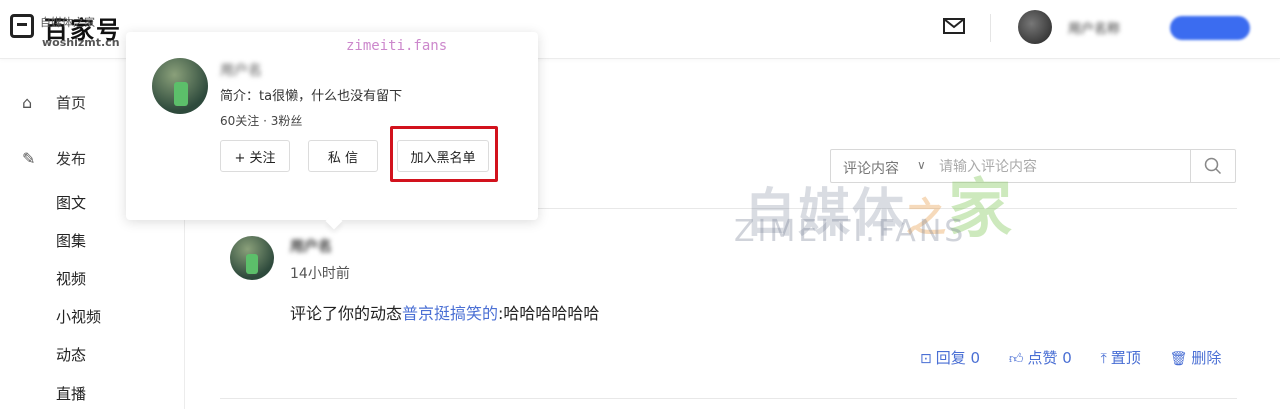  Describe the element at coordinates (343, 156) in the screenshot. I see `message-button: 私 信` at that location.